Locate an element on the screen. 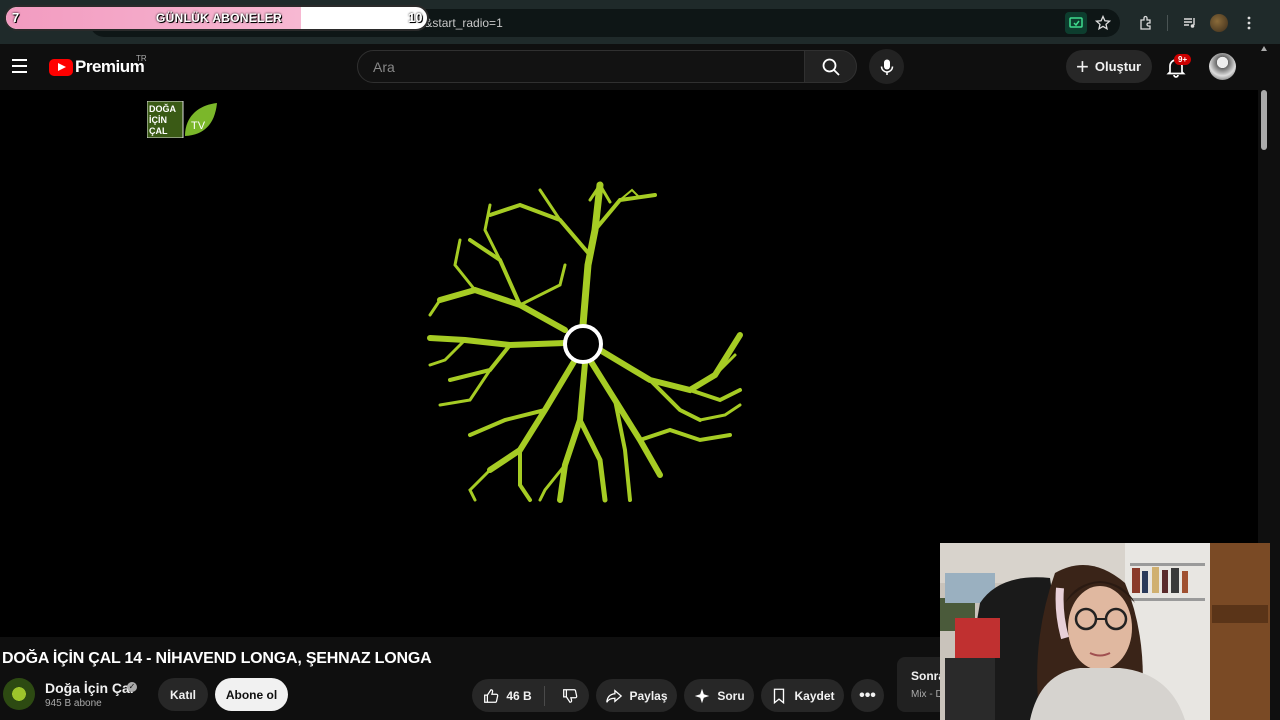 This screenshot has height=720, width=1280. browser-profile-avatar is located at coordinates (1219, 23).